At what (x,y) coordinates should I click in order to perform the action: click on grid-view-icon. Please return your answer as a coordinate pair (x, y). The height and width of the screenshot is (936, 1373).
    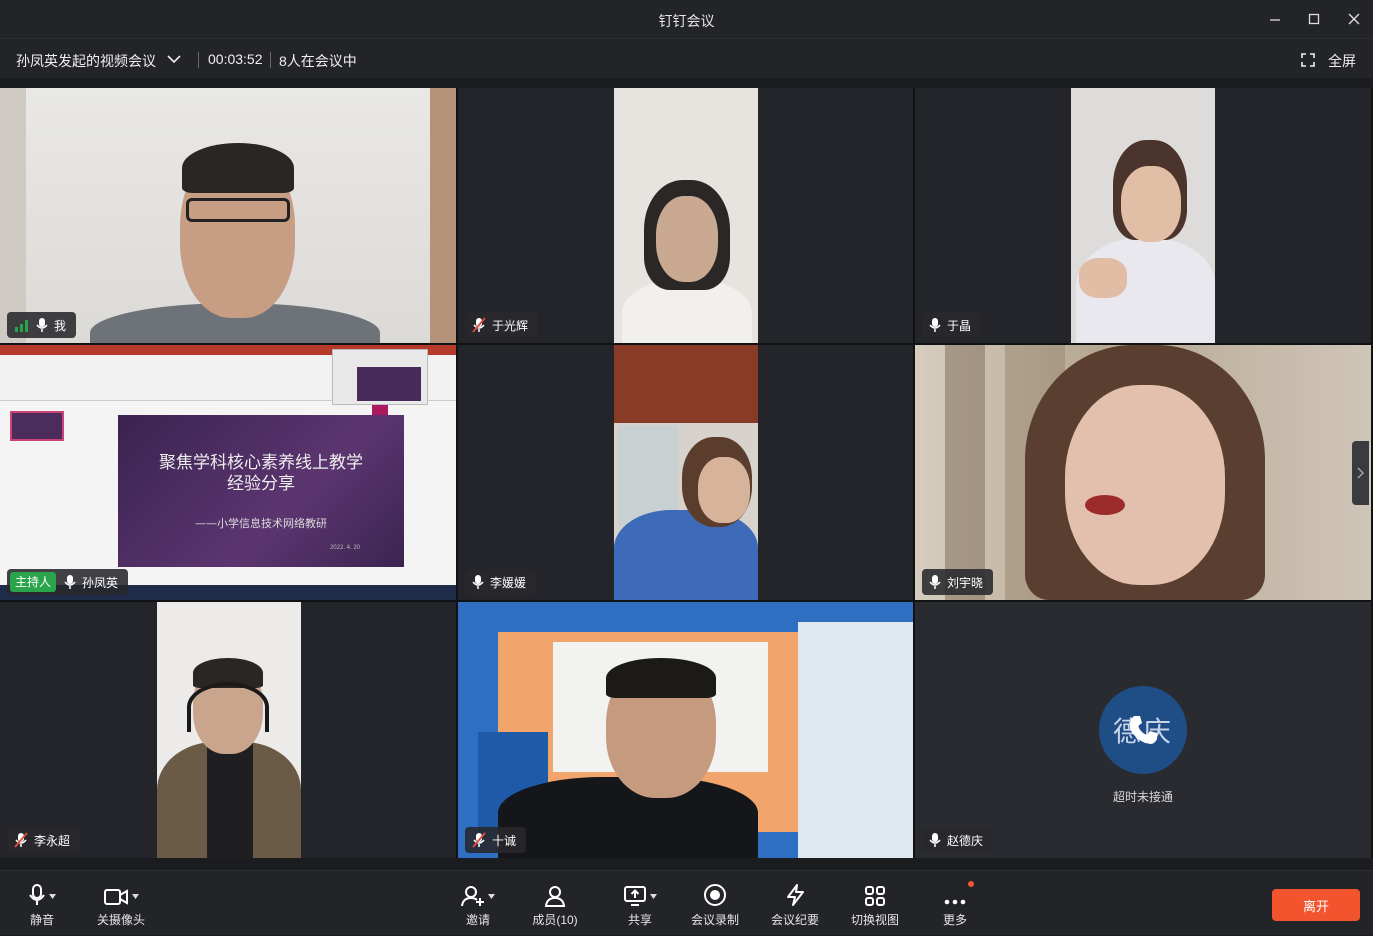
    Looking at the image, I should click on (875, 896).